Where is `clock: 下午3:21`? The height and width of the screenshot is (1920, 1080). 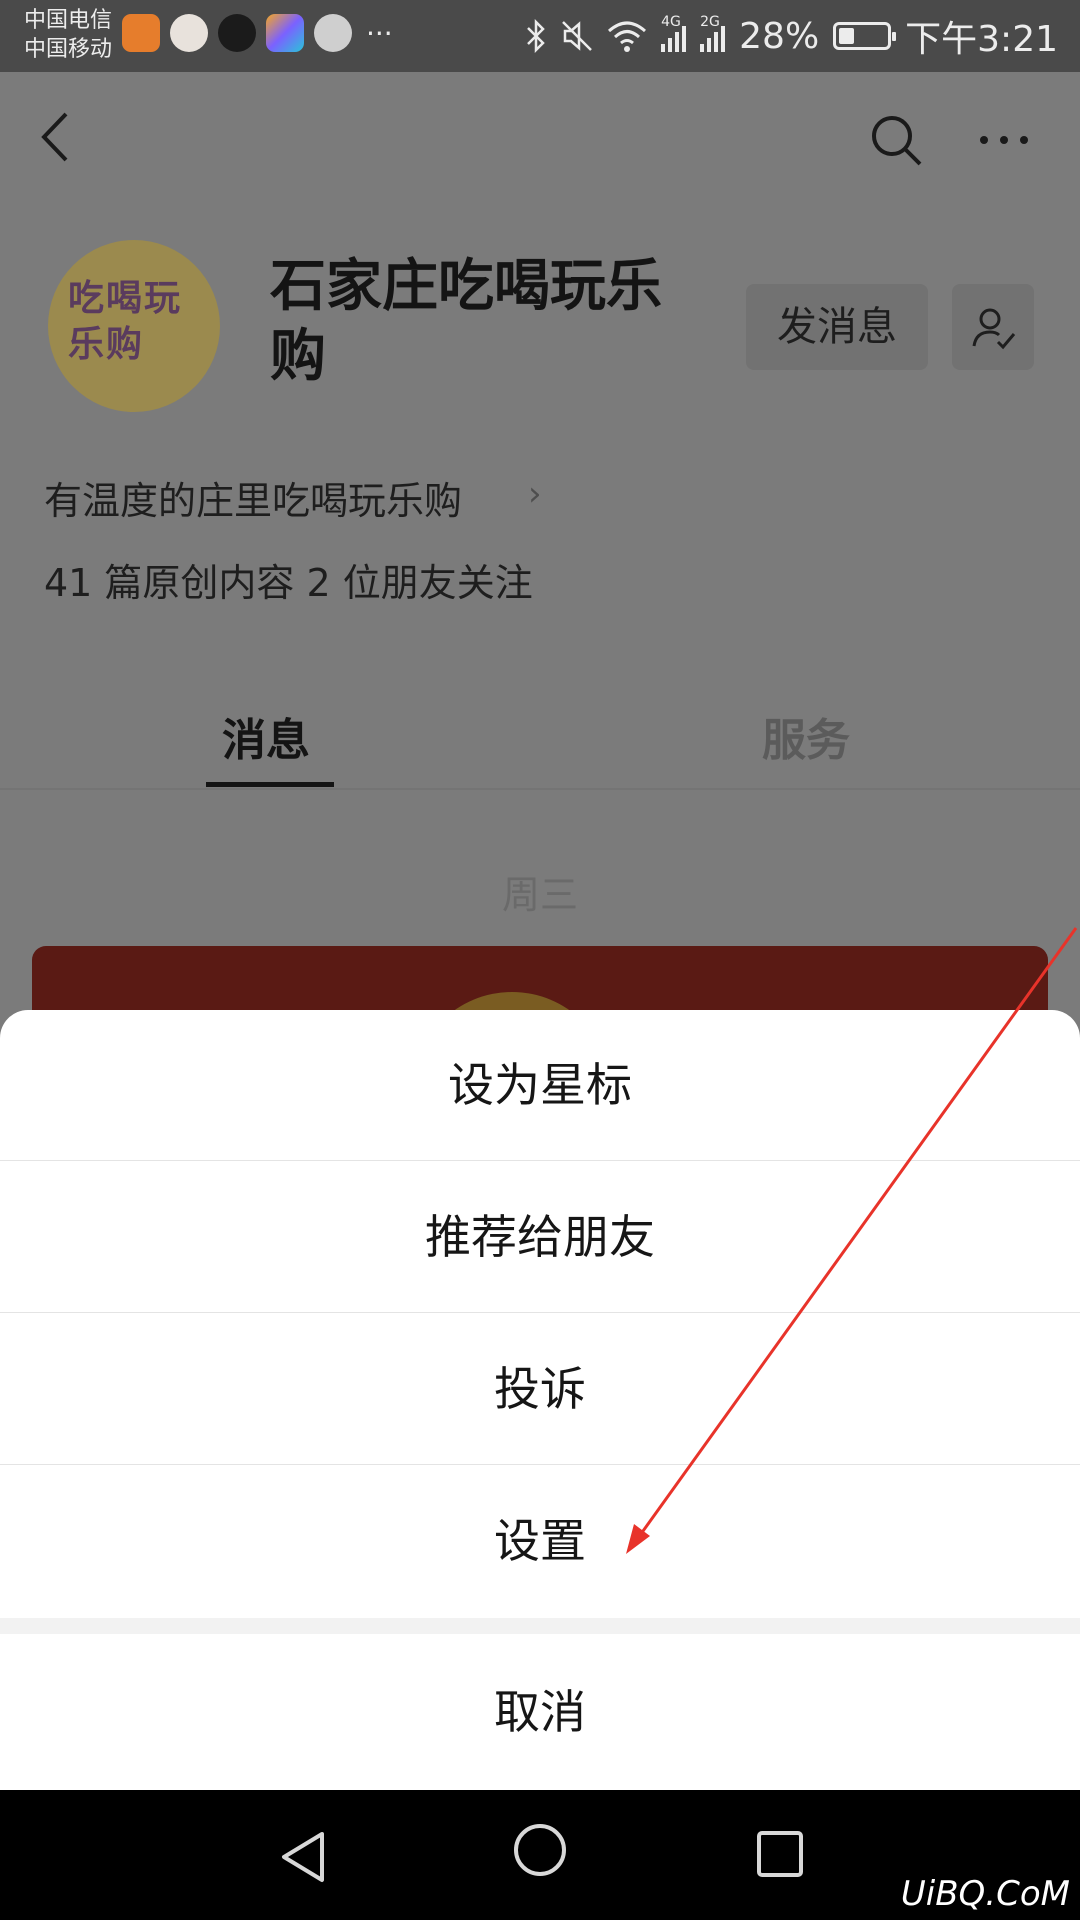
clock: 下午3:21 is located at coordinates (981, 39).